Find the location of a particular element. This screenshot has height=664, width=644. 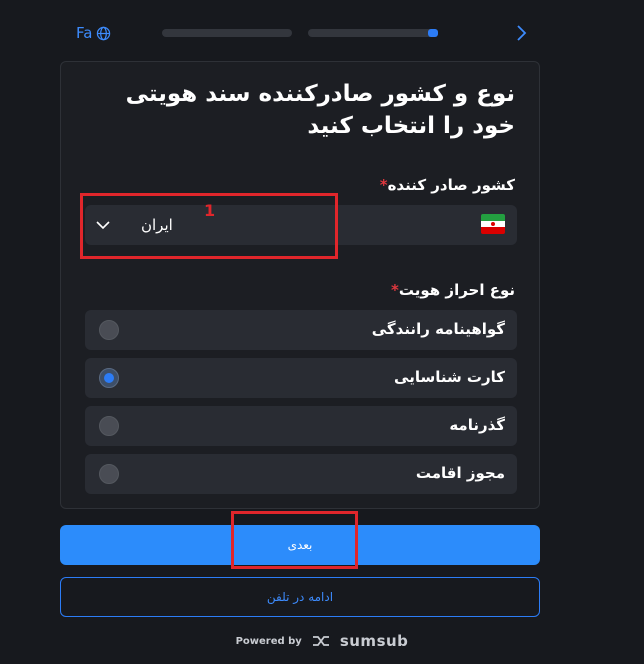

doc-type-option-residence-permit: مجوز اقامت is located at coordinates (301, 474).